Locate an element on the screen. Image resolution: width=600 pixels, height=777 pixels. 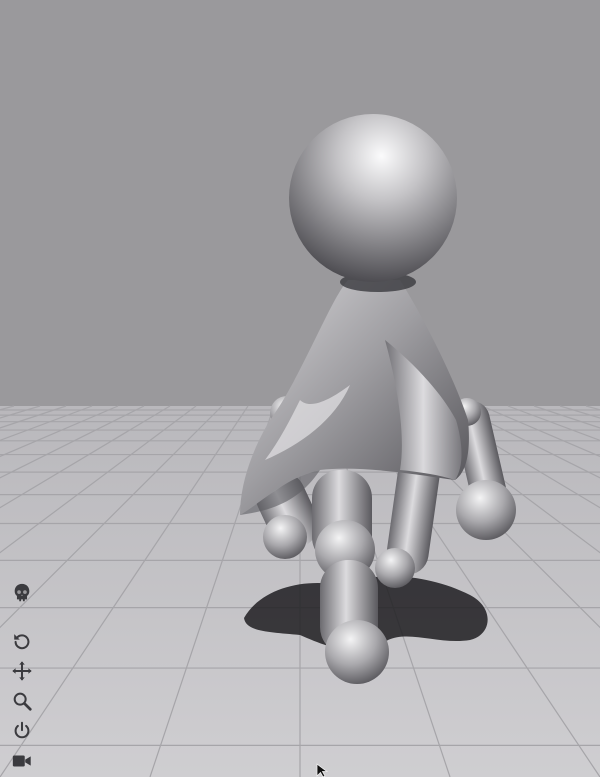
move-icon is located at coordinates (22, 671).